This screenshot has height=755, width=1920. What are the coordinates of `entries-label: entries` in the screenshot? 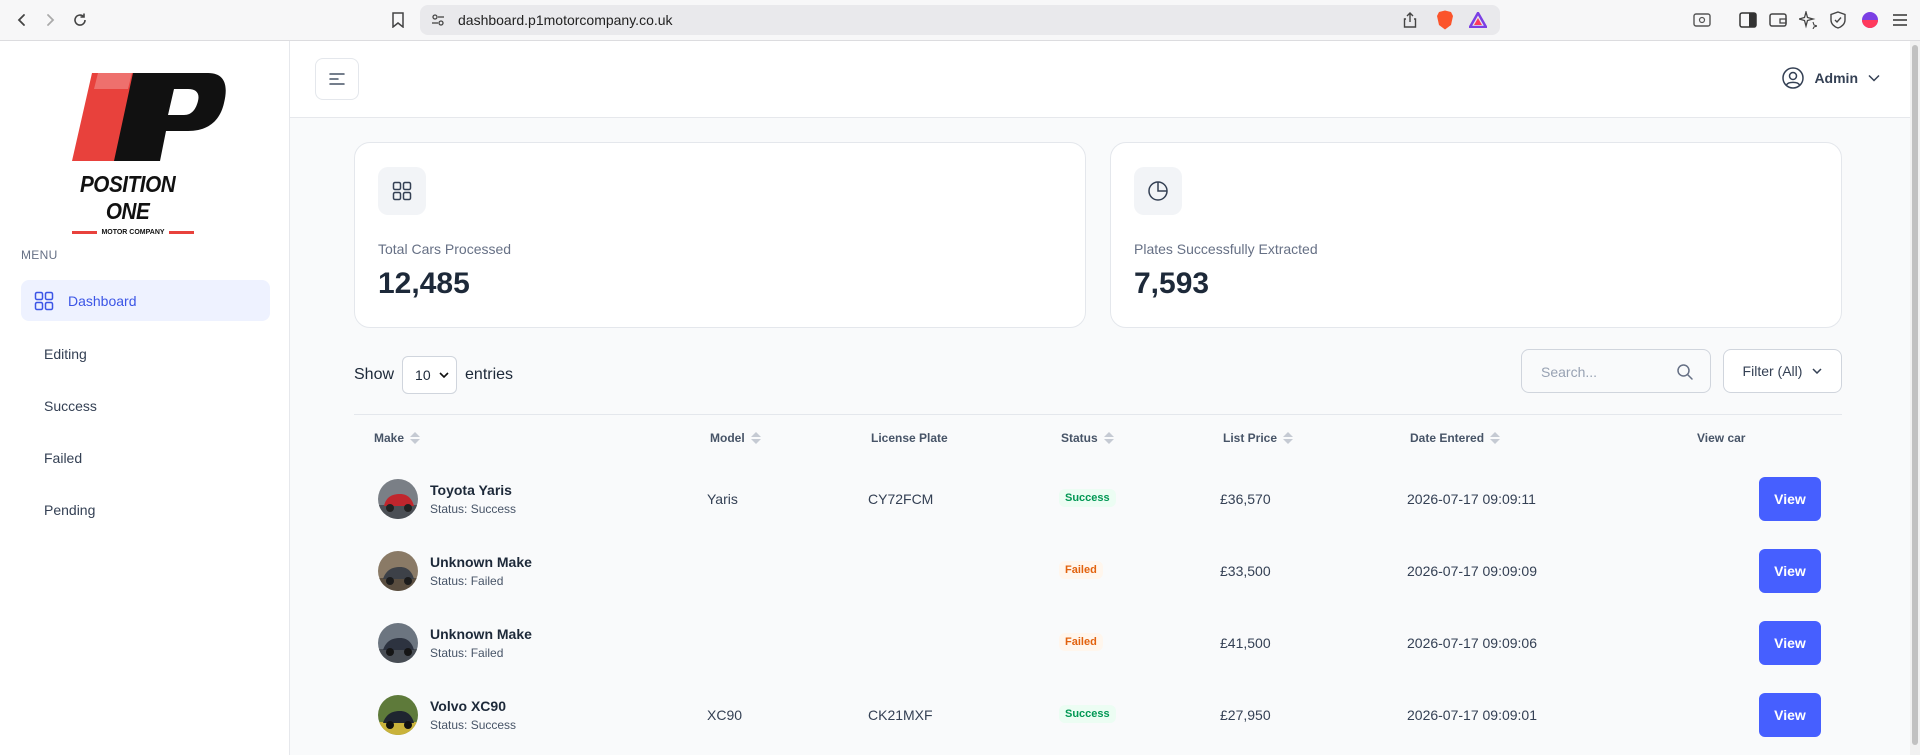 It's located at (489, 374).